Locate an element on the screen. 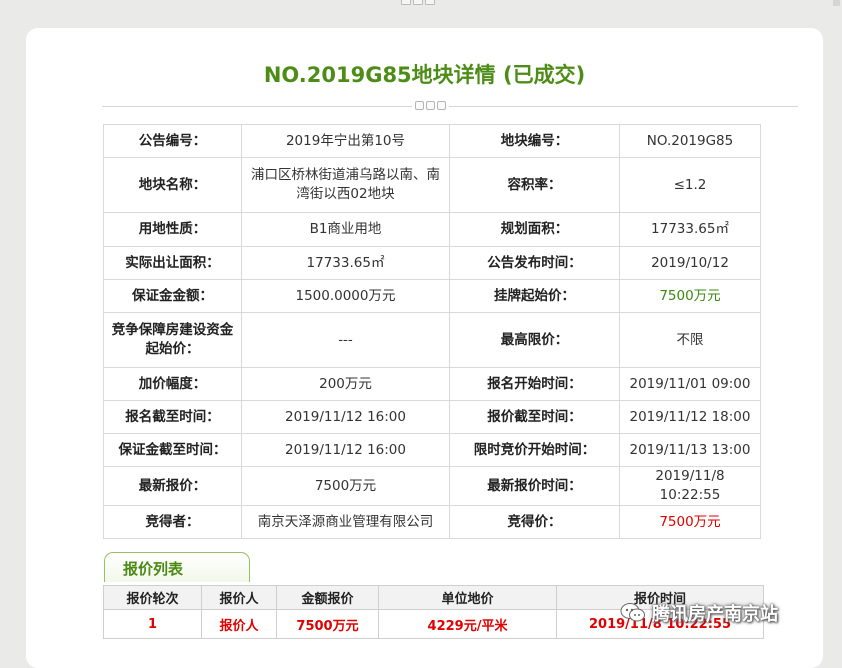  parcel-name-value: 浦口区桥林街道浦乌路以南、南湾街以西02地块 is located at coordinates (345, 185).